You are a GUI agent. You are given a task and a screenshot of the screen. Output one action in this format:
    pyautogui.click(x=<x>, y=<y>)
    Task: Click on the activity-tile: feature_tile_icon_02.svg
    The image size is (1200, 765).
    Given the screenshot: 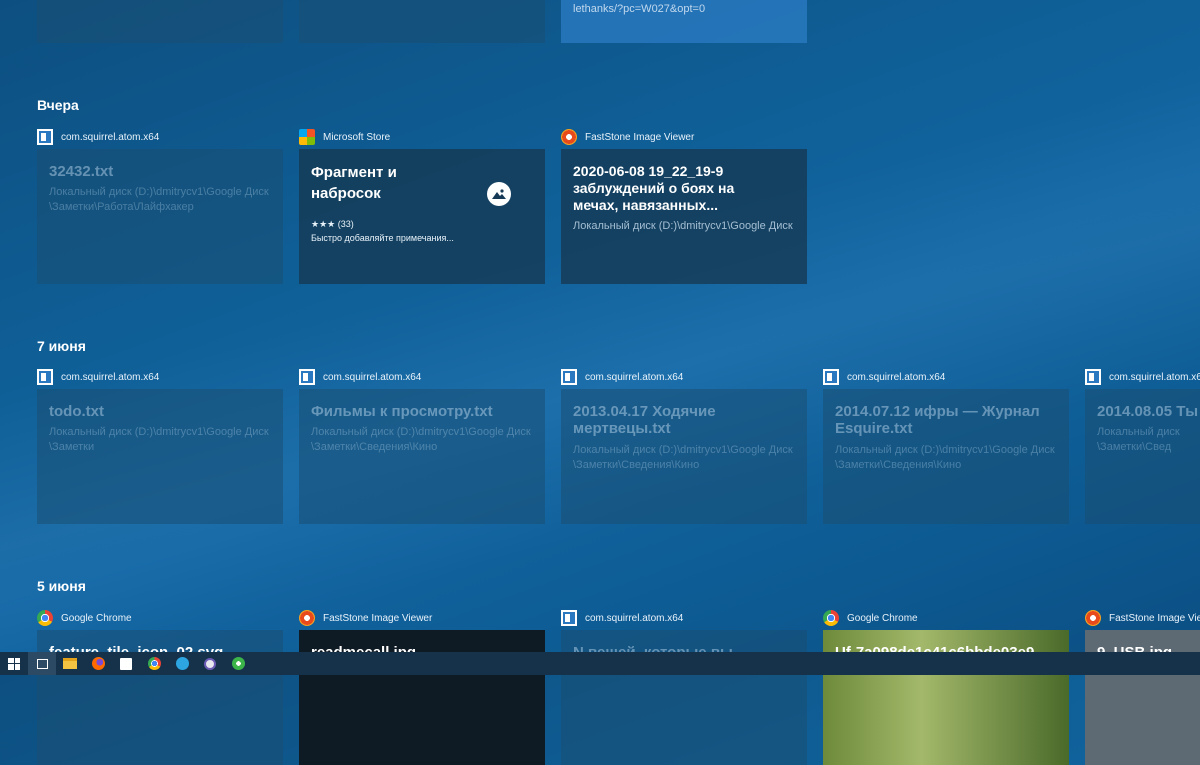 What is the action you would take?
    pyautogui.click(x=160, y=697)
    